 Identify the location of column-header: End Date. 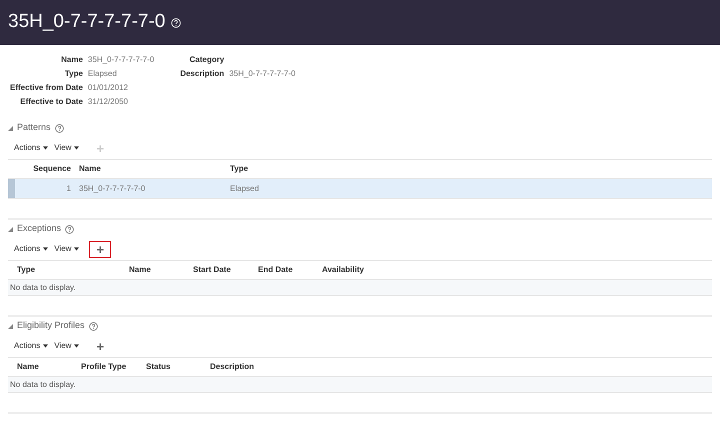
(275, 269).